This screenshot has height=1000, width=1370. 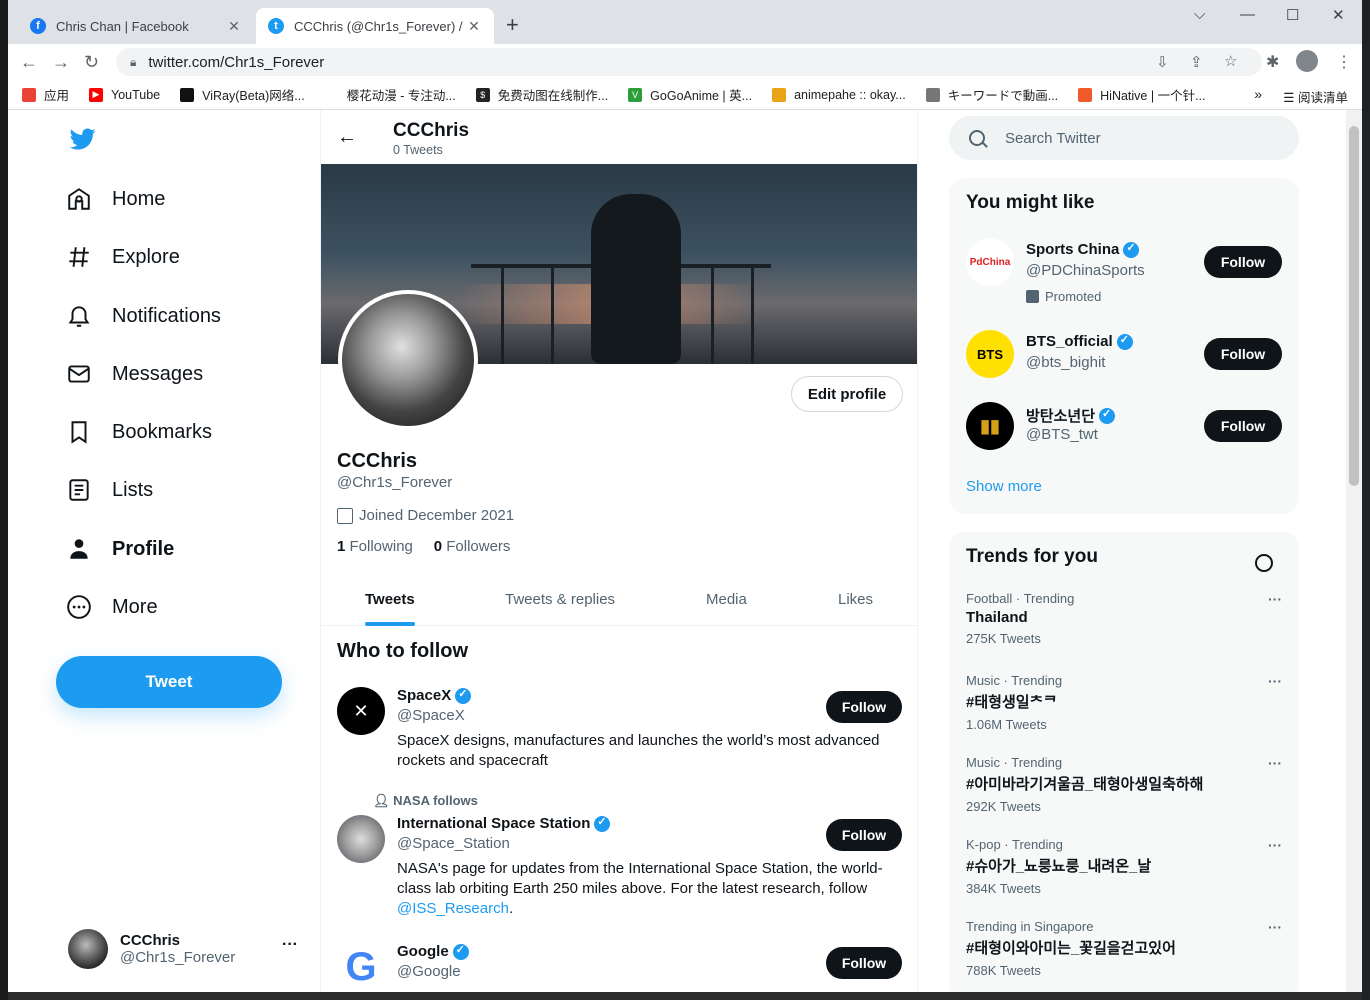 What do you see at coordinates (1063, 296) in the screenshot?
I see `promoted-label: Promoted` at bounding box center [1063, 296].